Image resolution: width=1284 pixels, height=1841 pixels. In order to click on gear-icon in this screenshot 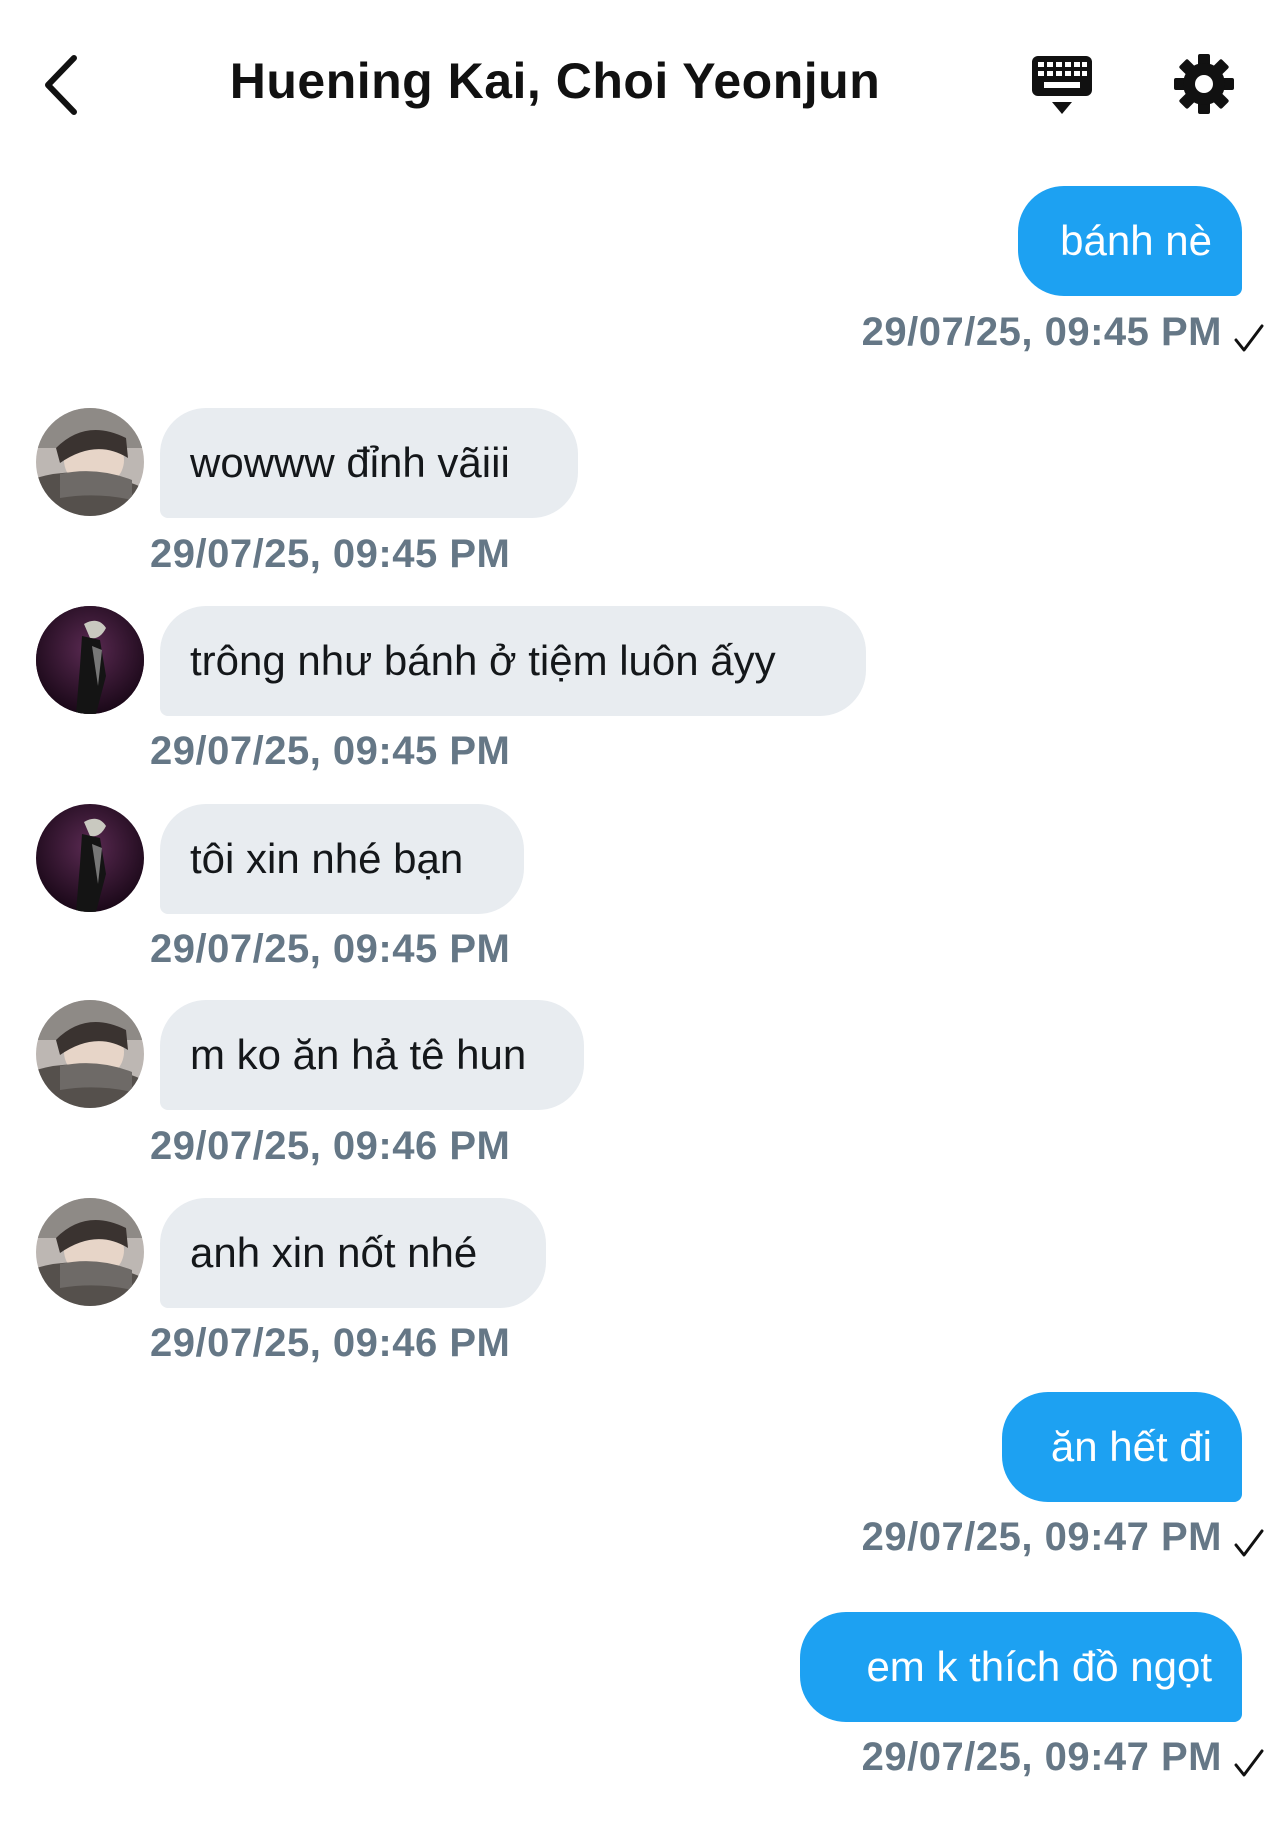, I will do `click(1204, 84)`.